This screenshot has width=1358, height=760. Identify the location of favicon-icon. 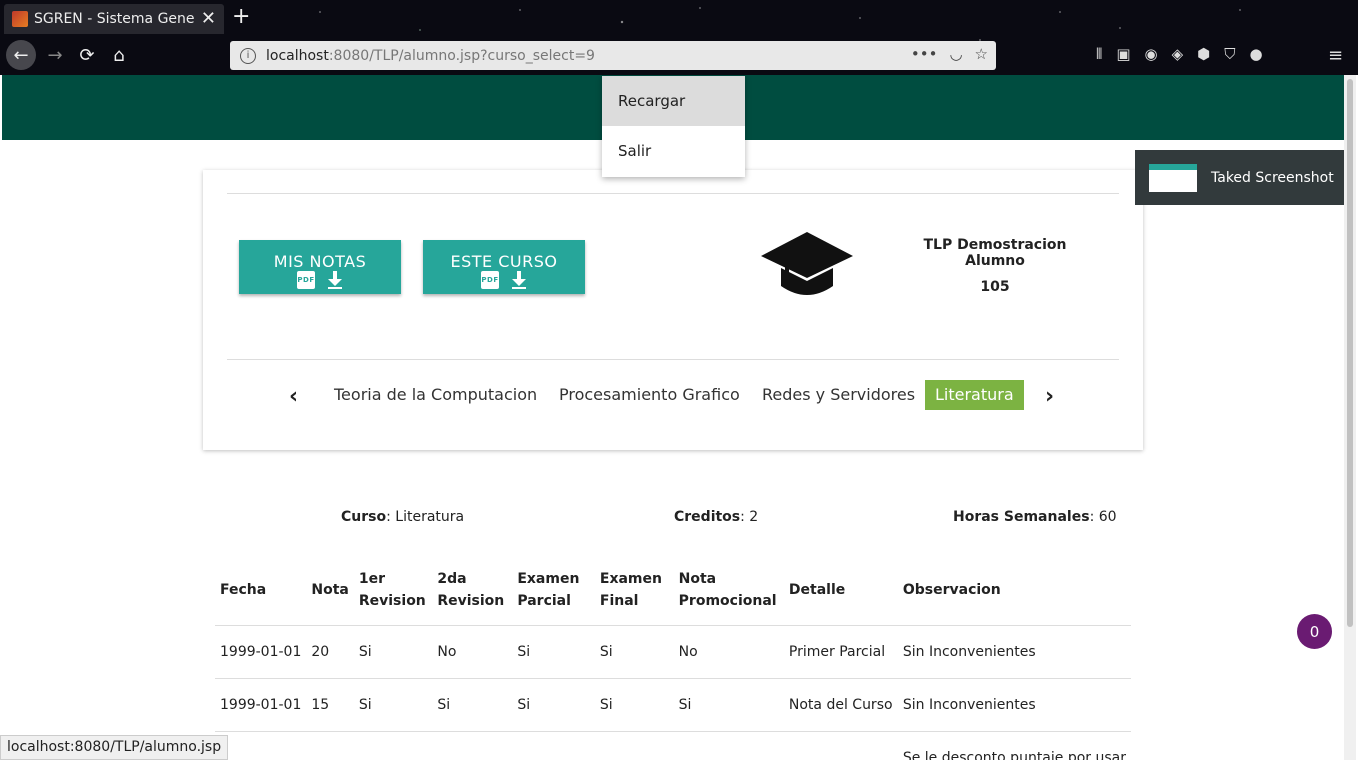
(20, 19).